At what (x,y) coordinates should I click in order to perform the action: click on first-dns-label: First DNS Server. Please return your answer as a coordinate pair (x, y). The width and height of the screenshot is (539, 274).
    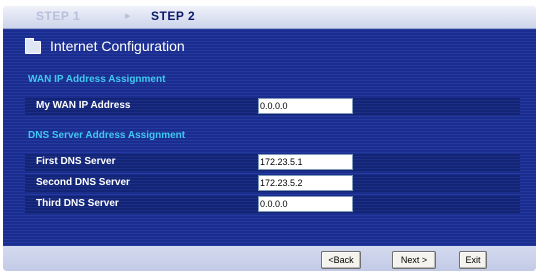
    Looking at the image, I should click on (76, 161).